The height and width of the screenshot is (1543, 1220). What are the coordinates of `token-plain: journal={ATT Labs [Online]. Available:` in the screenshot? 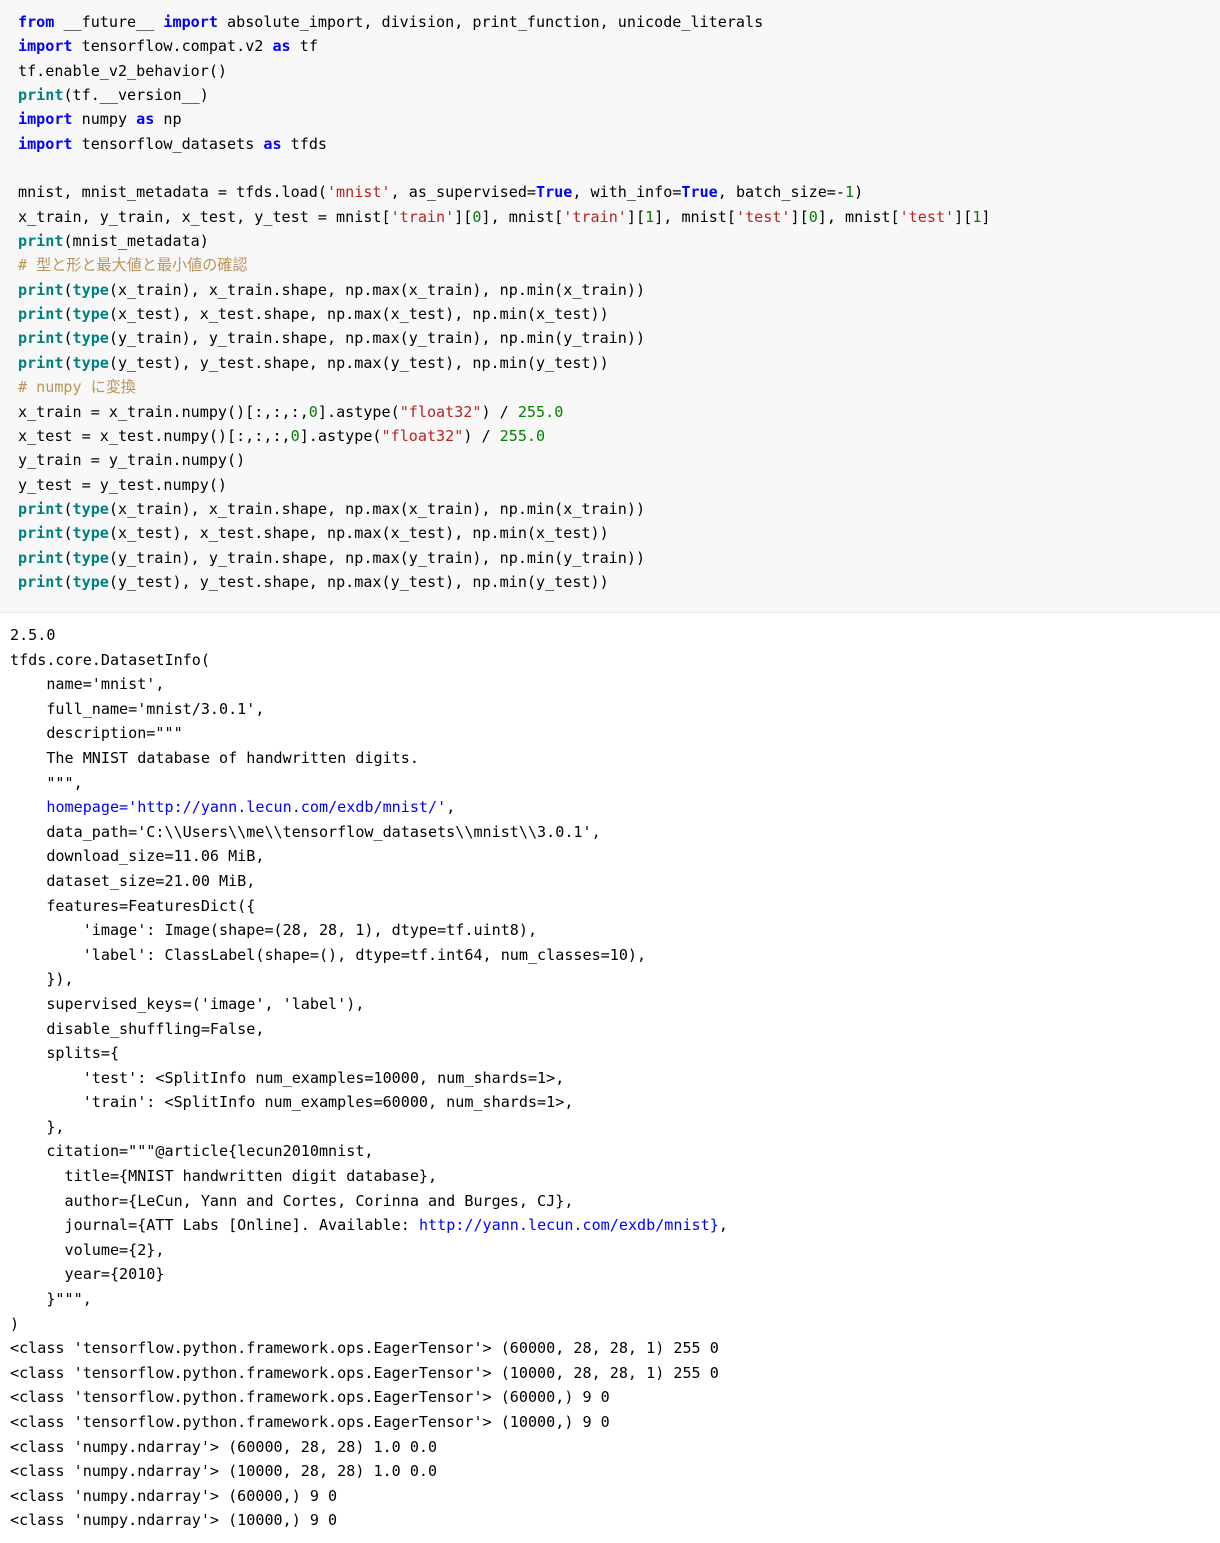 It's located at (214, 1225).